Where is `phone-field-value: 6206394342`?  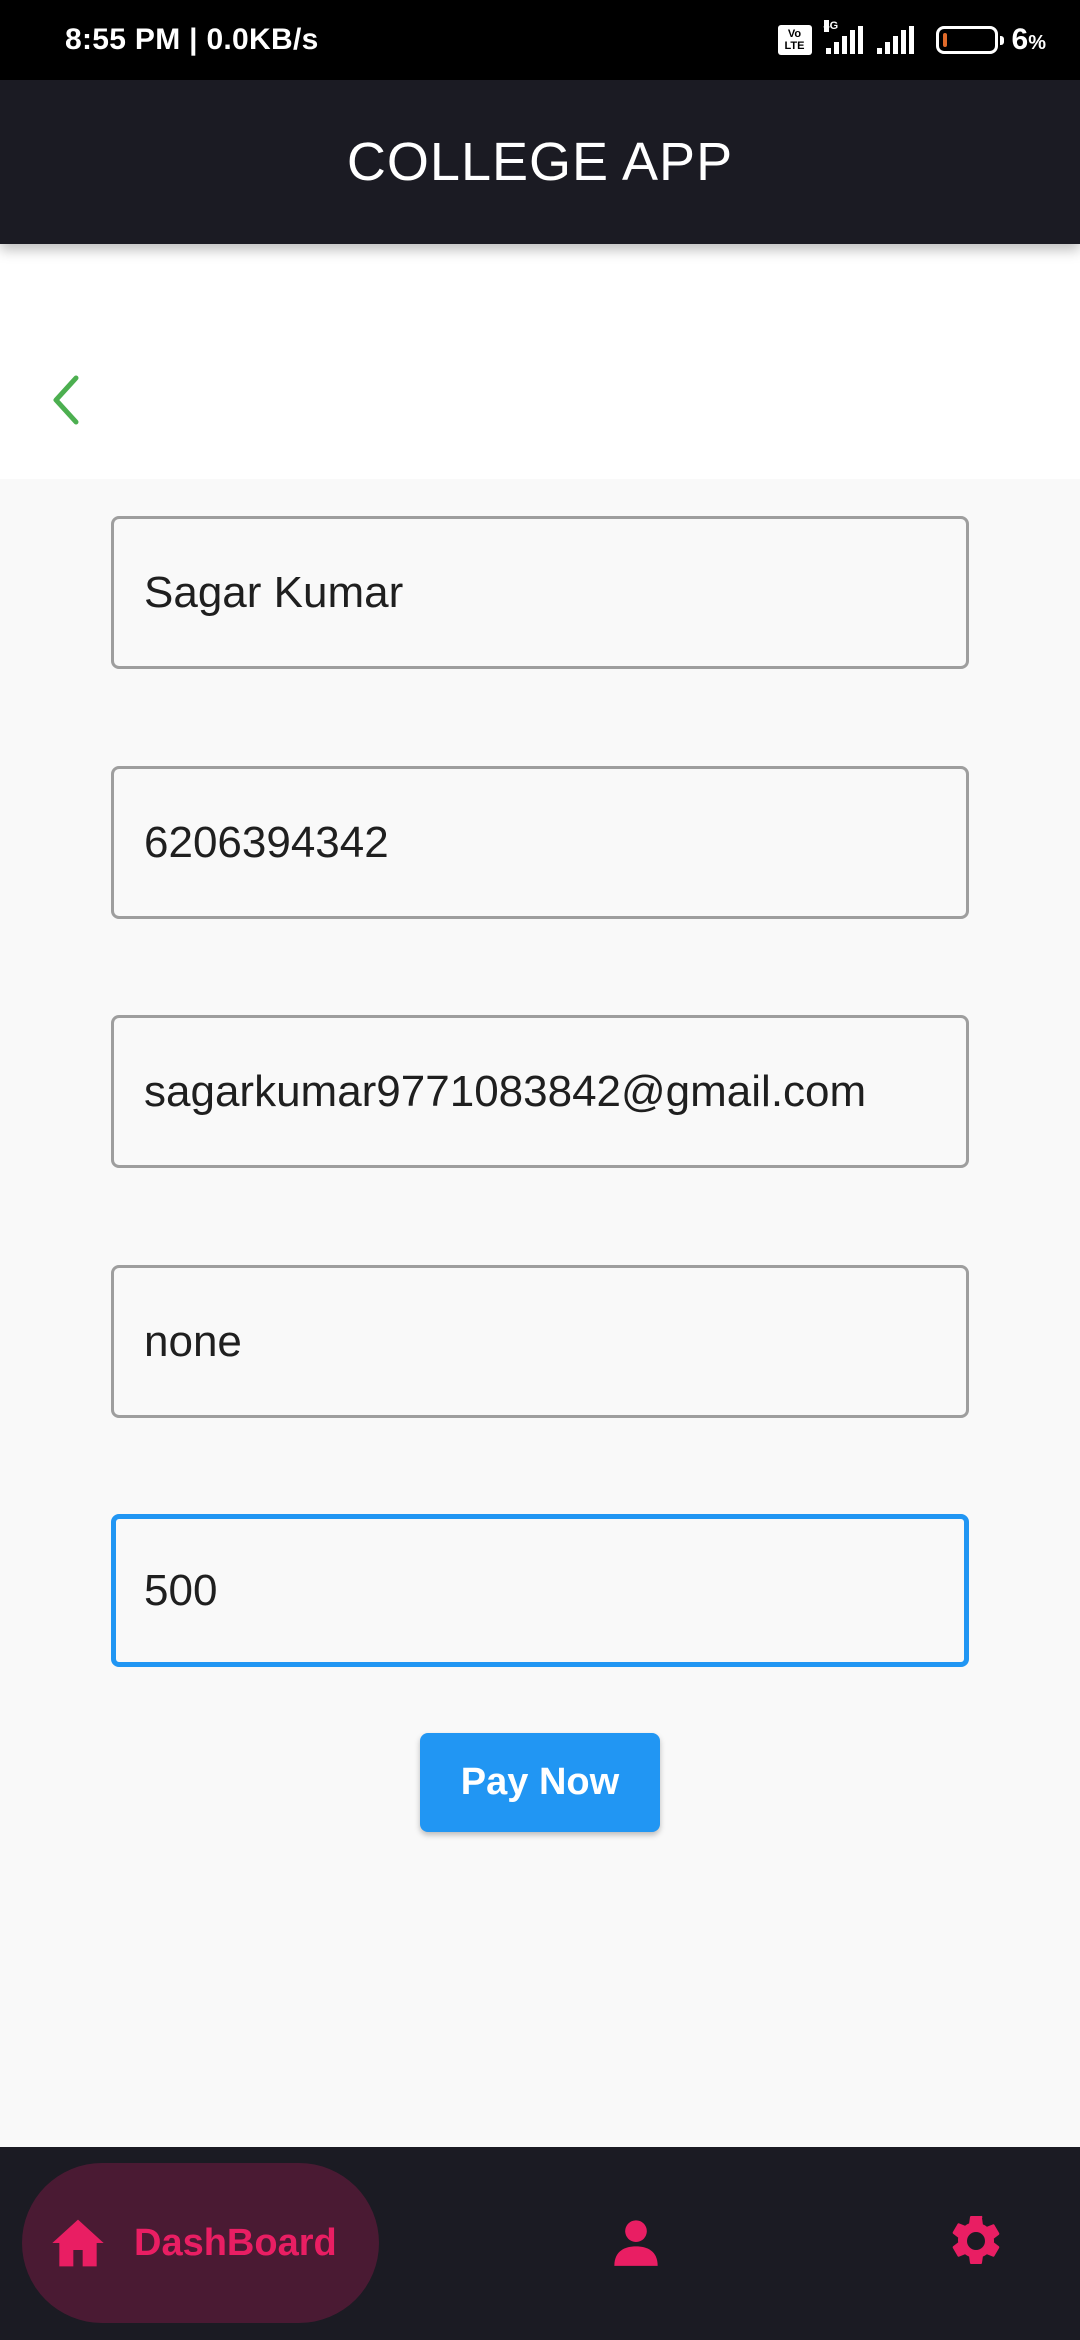
phone-field-value: 6206394342 is located at coordinates (266, 842).